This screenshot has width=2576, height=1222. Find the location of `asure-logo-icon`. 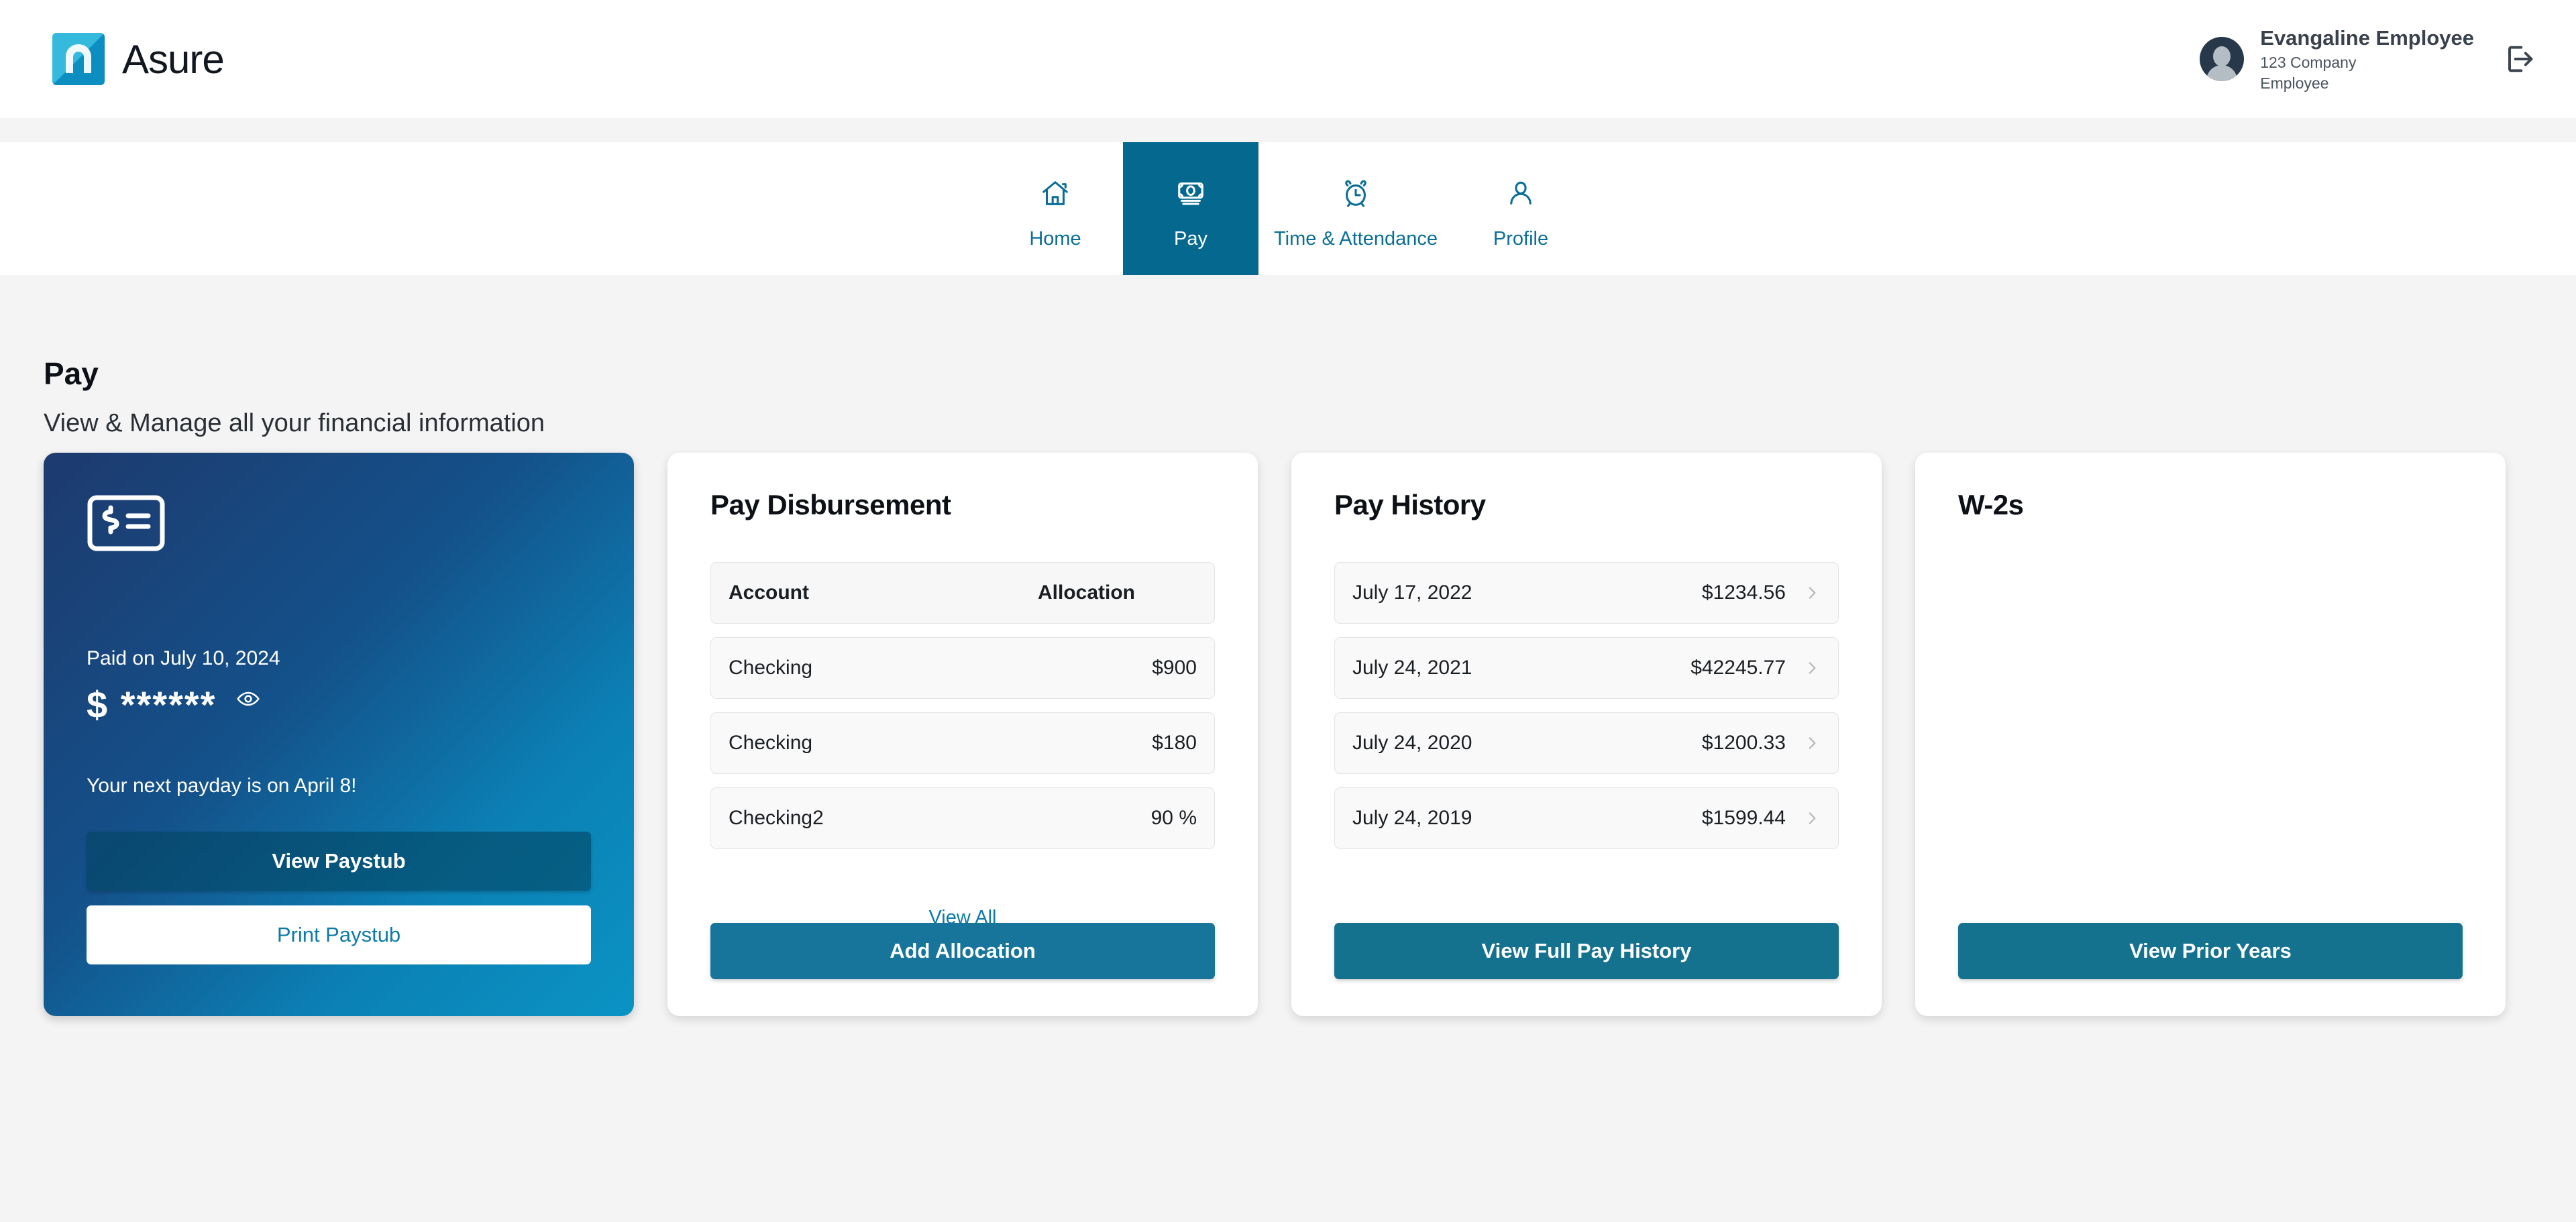

asure-logo-icon is located at coordinates (78, 59).